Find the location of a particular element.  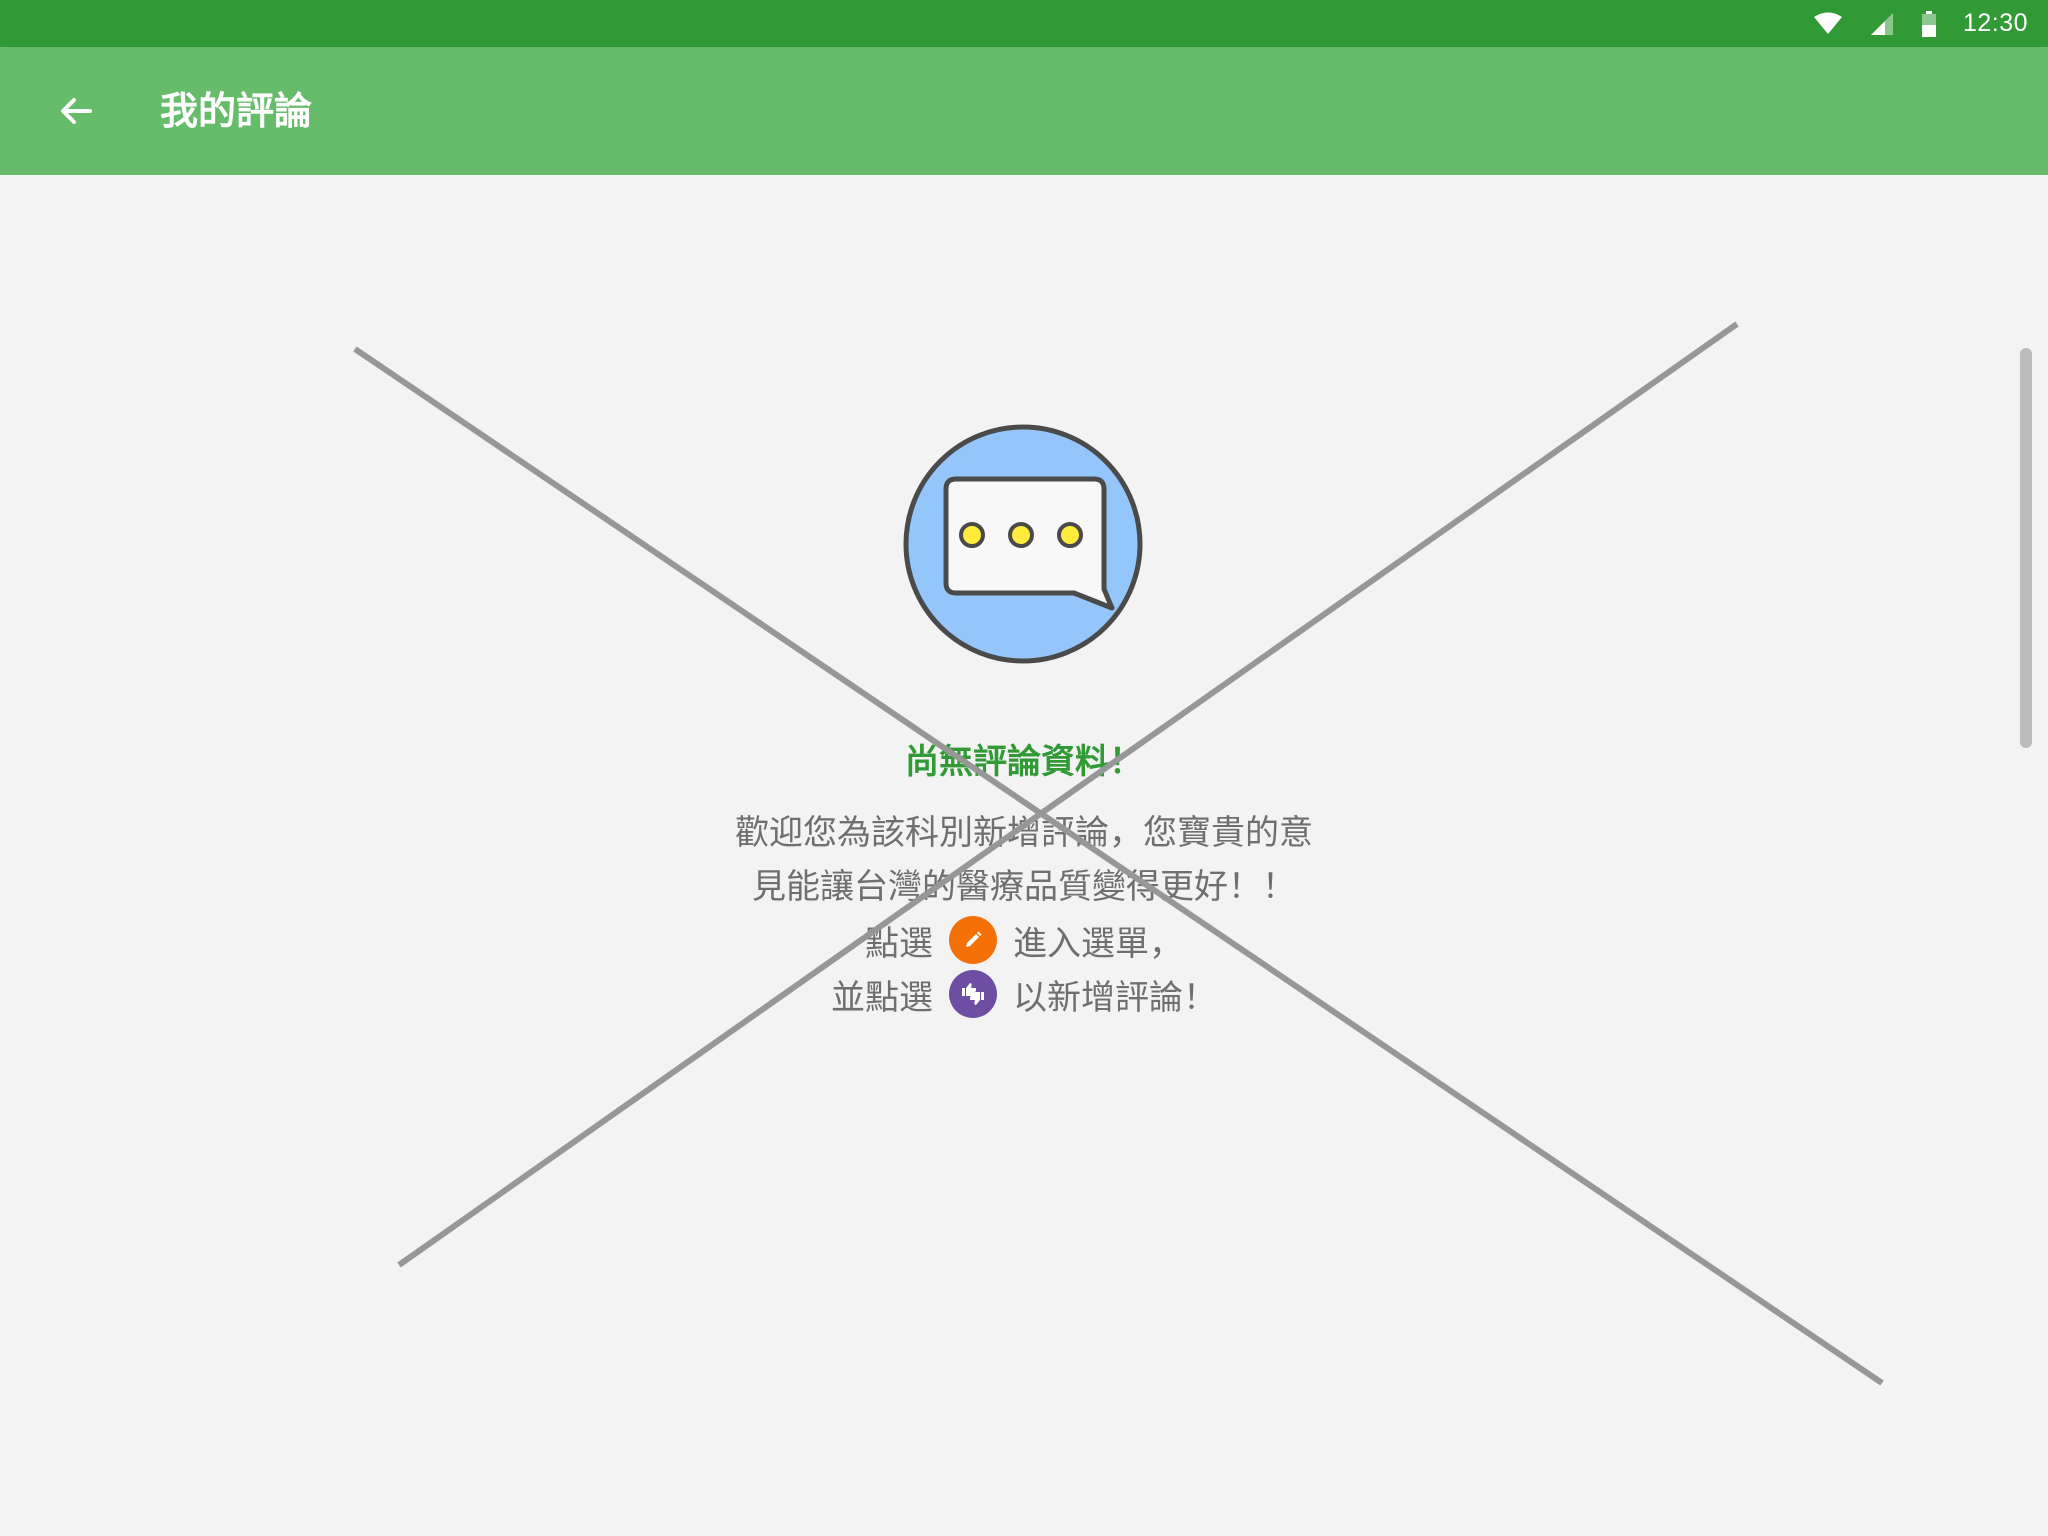

hint-text: 並點選 is located at coordinates (882, 997).